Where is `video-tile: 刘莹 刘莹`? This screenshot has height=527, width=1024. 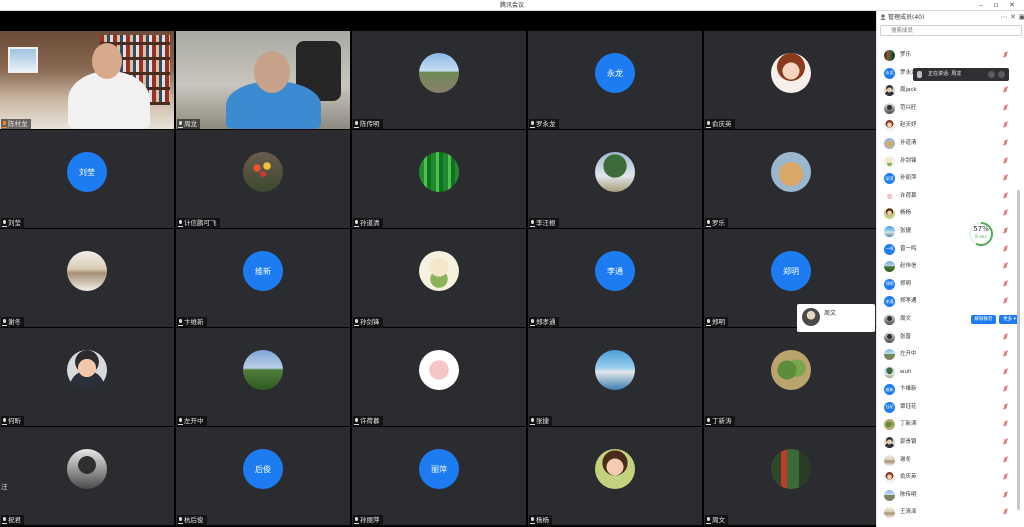
video-tile: 刘莹 刘莹 is located at coordinates (87, 179).